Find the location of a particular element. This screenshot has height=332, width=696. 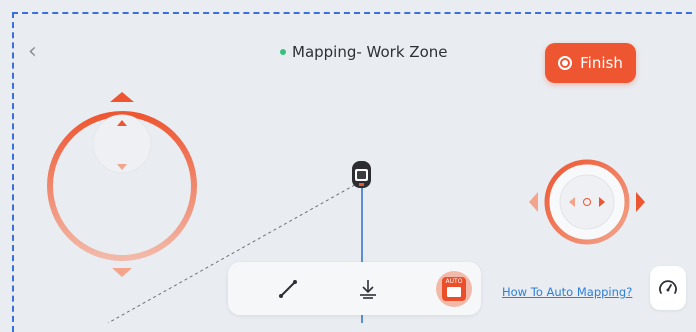

auto-mapping-button: AUTO is located at coordinates (454, 289).